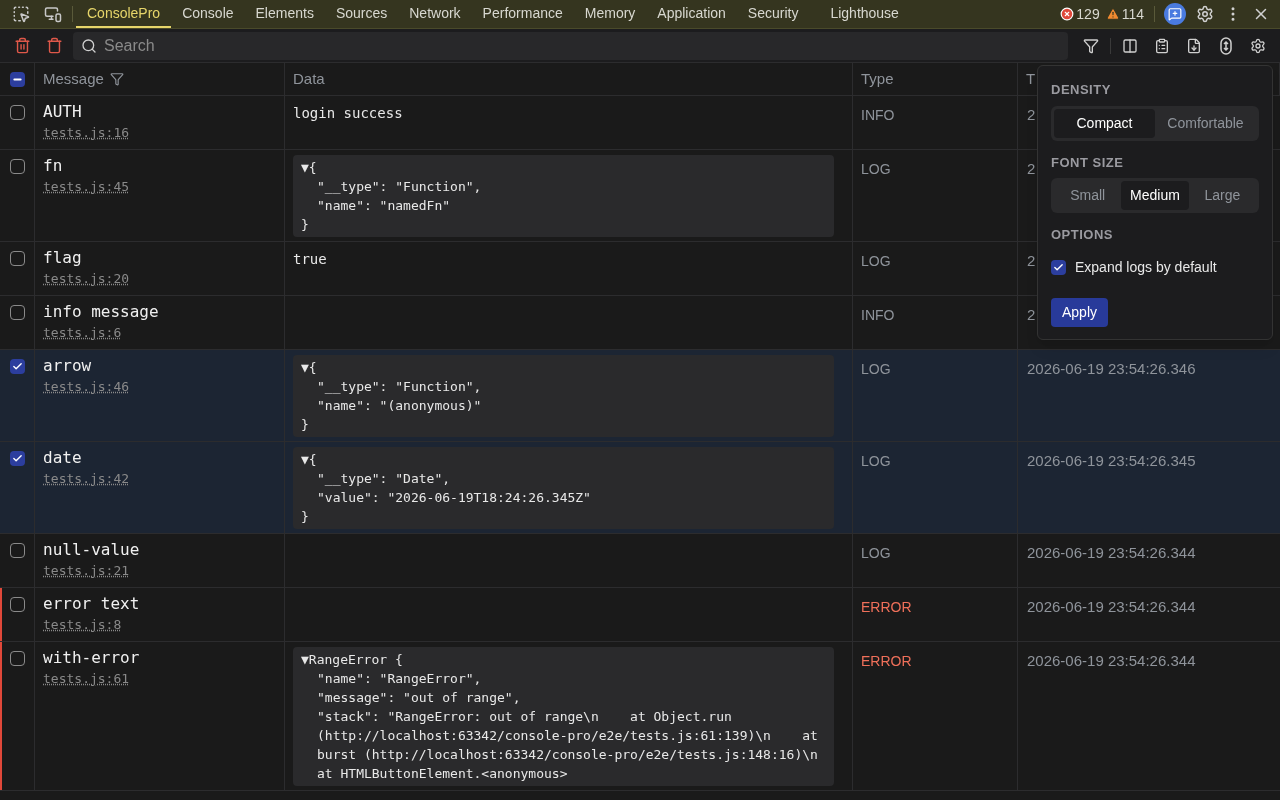 The image size is (1280, 800). I want to click on panel-tab: Lighthouse, so click(864, 14).